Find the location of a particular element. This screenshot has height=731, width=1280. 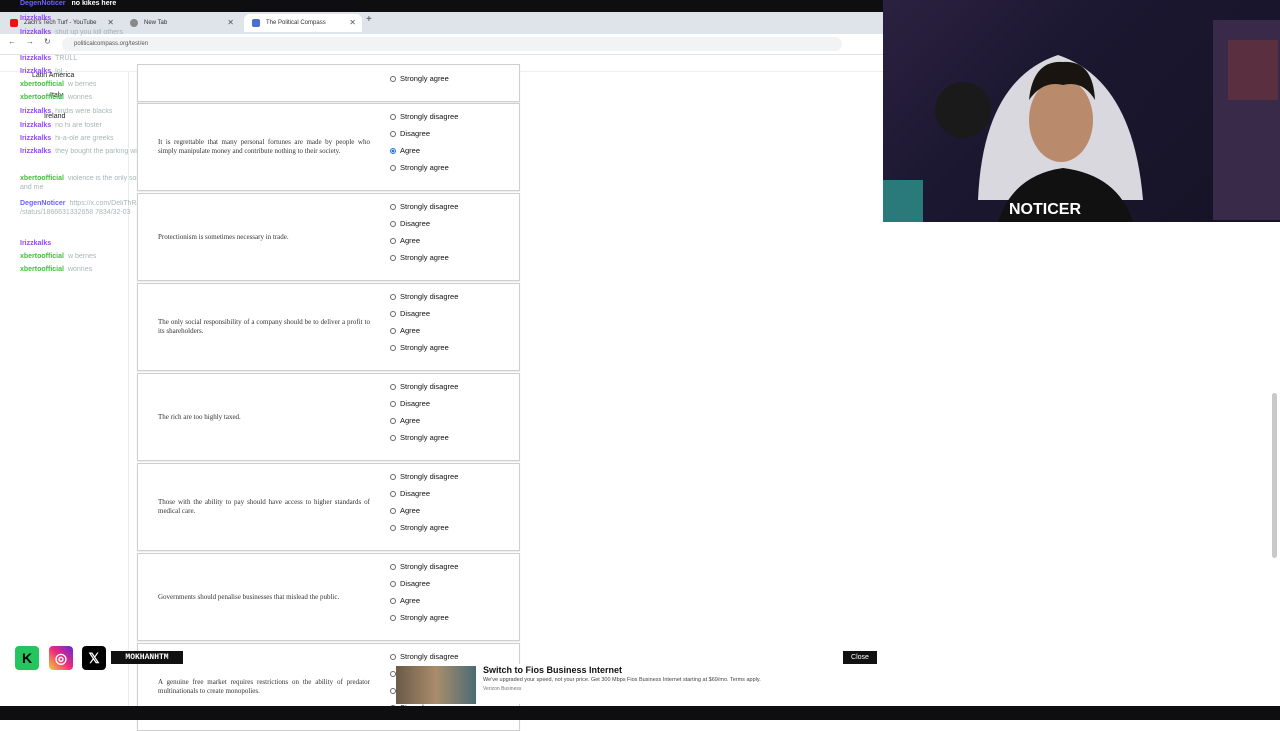

ad-close-button: Close is located at coordinates (860, 657).